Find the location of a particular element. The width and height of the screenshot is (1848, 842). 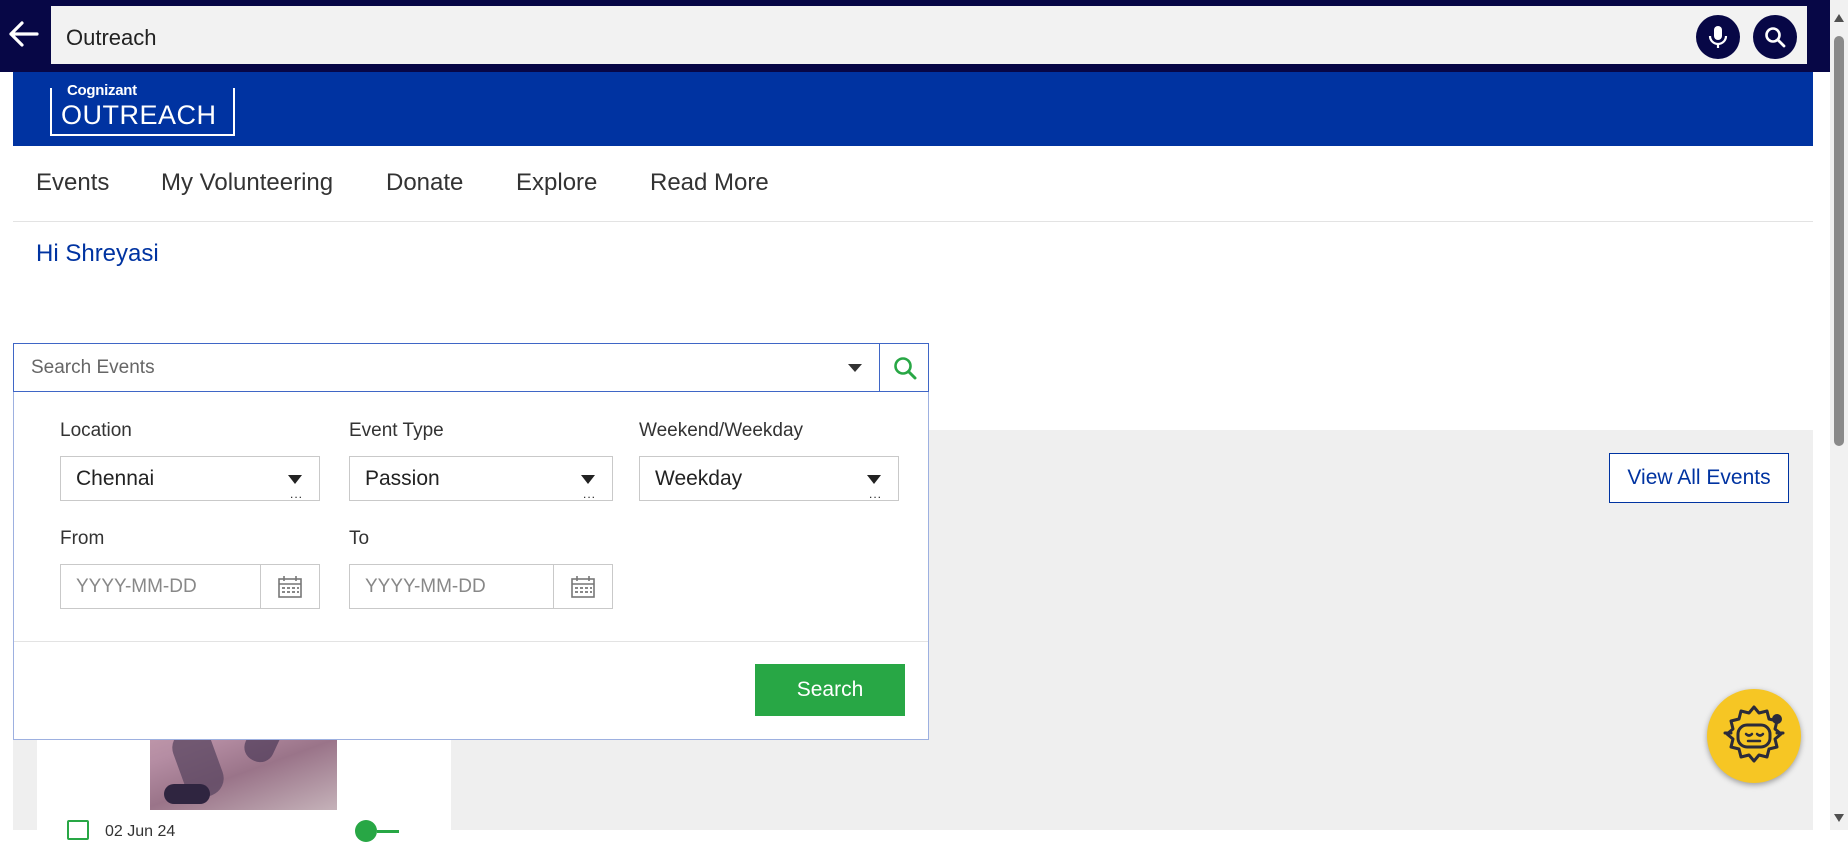

event-type-value: Passion is located at coordinates (402, 478).